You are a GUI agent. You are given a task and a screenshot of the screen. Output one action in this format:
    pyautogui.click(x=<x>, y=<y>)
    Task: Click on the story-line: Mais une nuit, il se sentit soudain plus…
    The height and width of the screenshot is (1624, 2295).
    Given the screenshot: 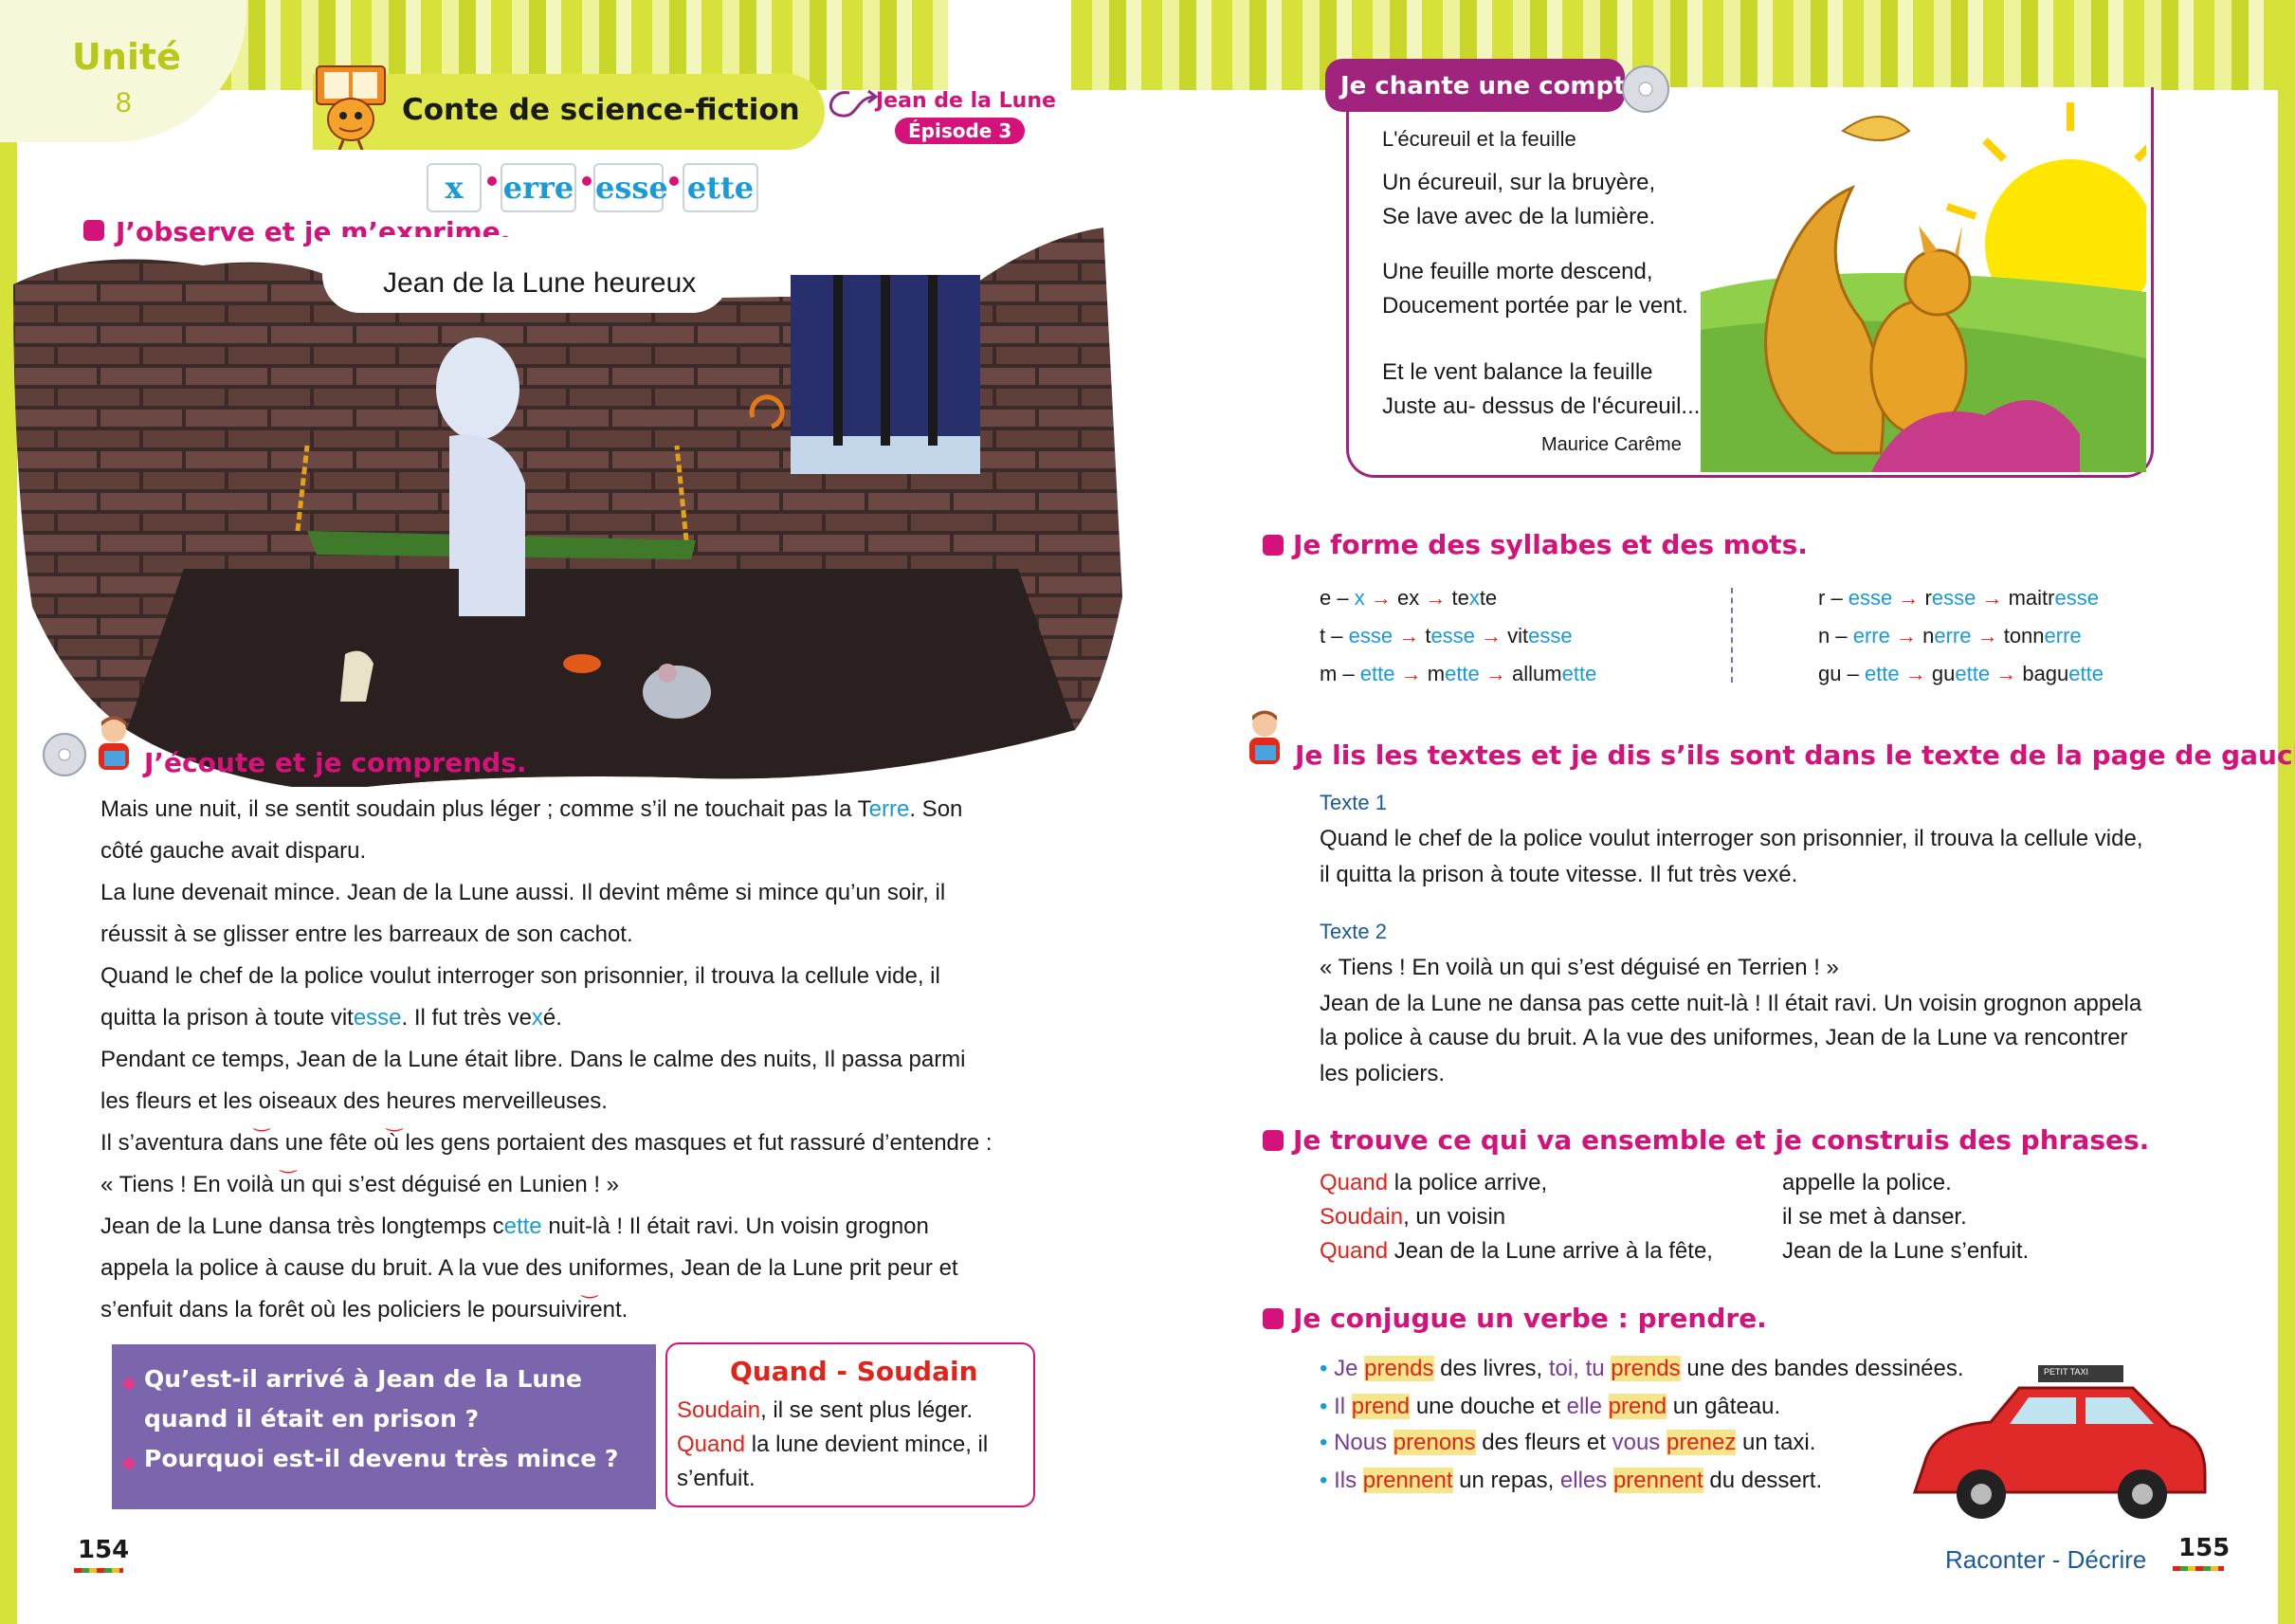 What is the action you would take?
    pyautogui.click(x=532, y=809)
    